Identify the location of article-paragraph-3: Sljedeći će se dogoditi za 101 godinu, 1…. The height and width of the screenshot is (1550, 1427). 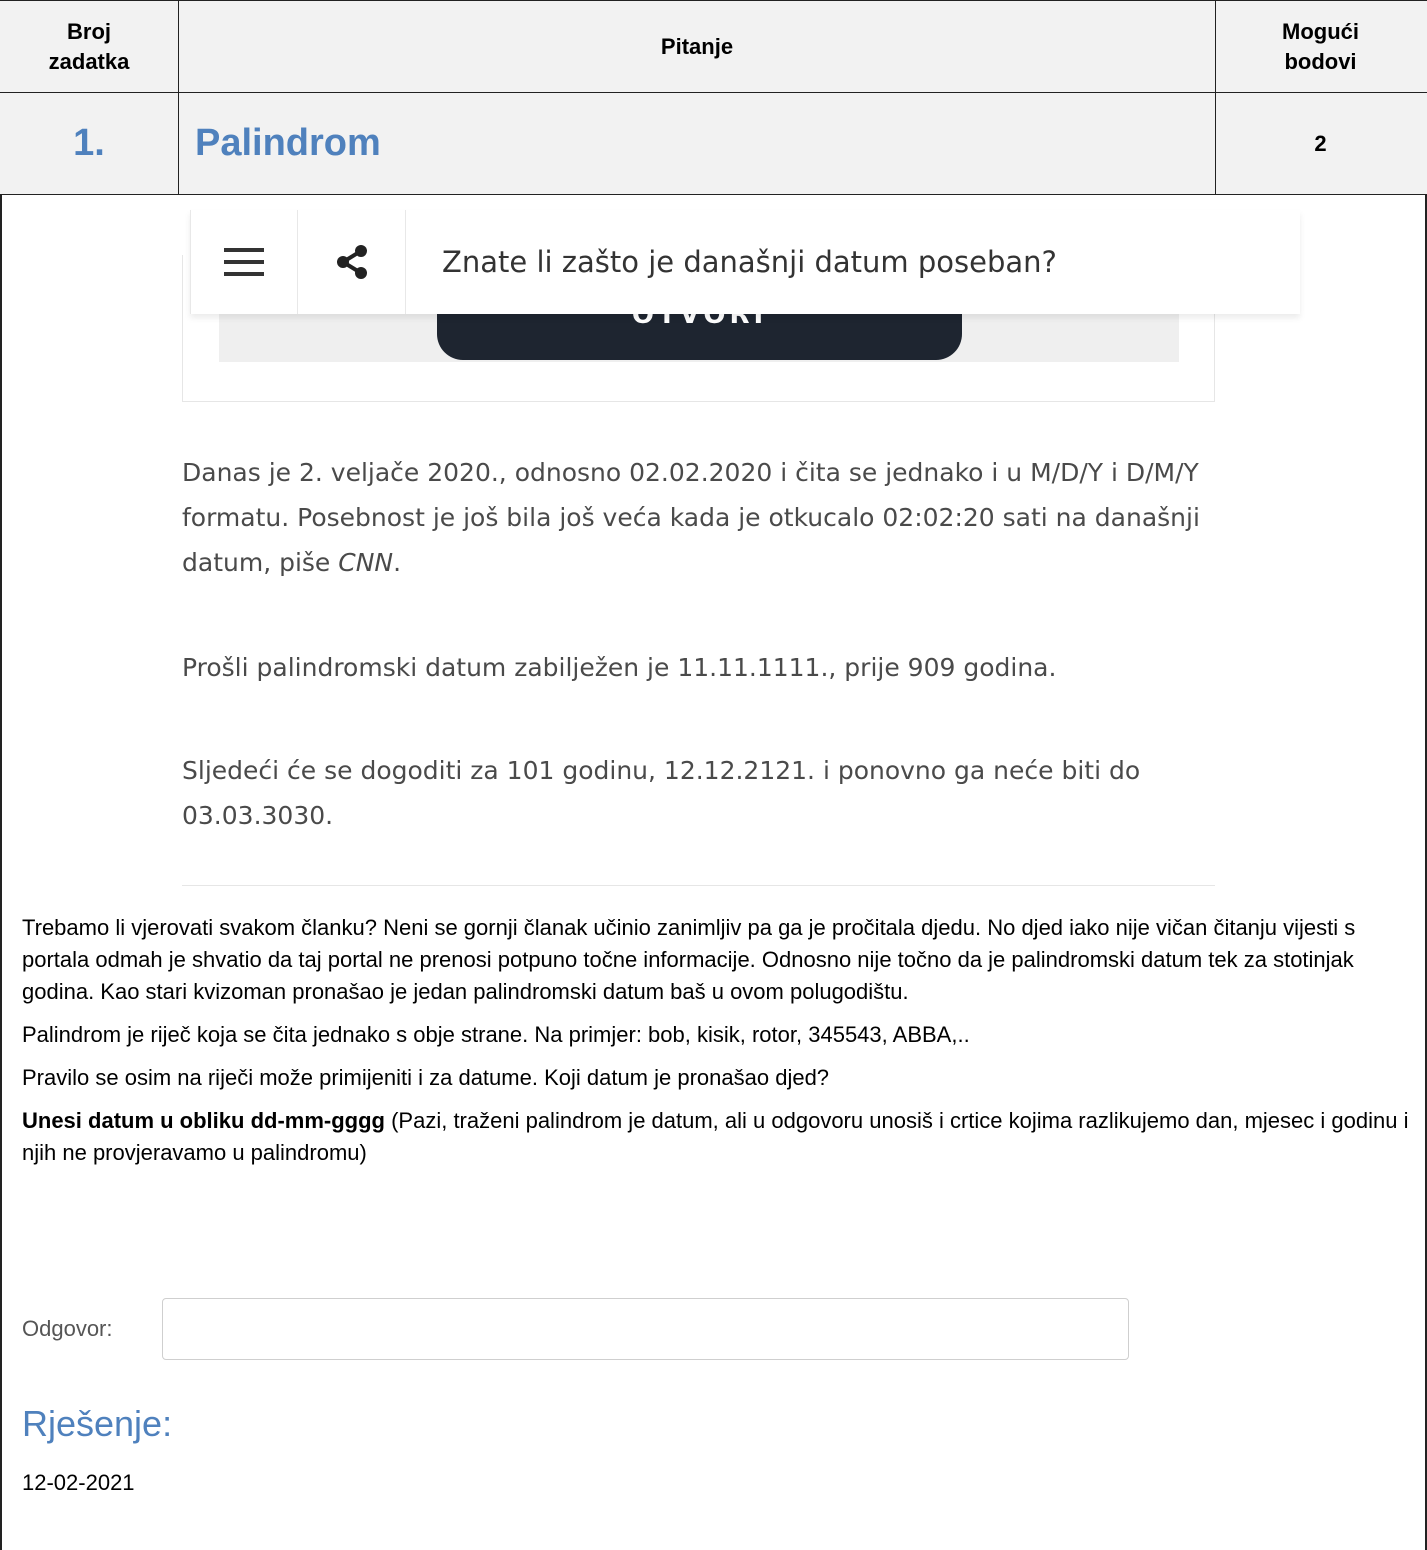
(661, 793).